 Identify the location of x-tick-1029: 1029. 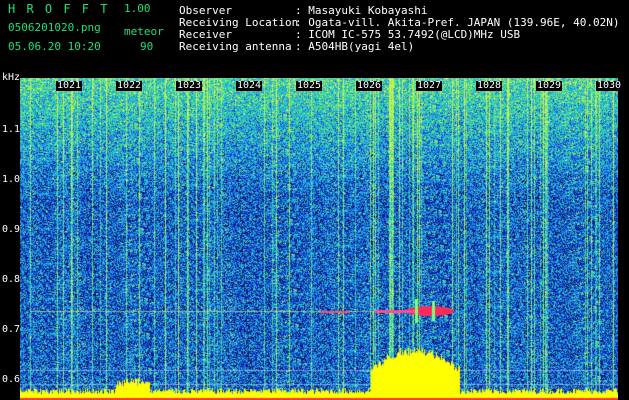
(549, 85).